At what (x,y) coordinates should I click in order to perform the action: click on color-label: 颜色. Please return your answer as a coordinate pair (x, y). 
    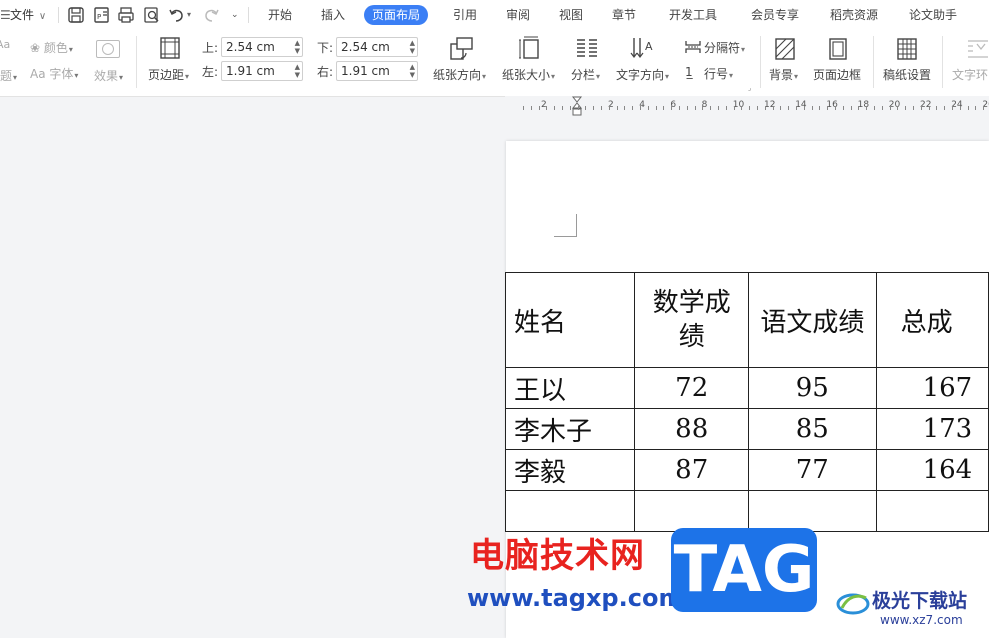
    Looking at the image, I should click on (55, 48).